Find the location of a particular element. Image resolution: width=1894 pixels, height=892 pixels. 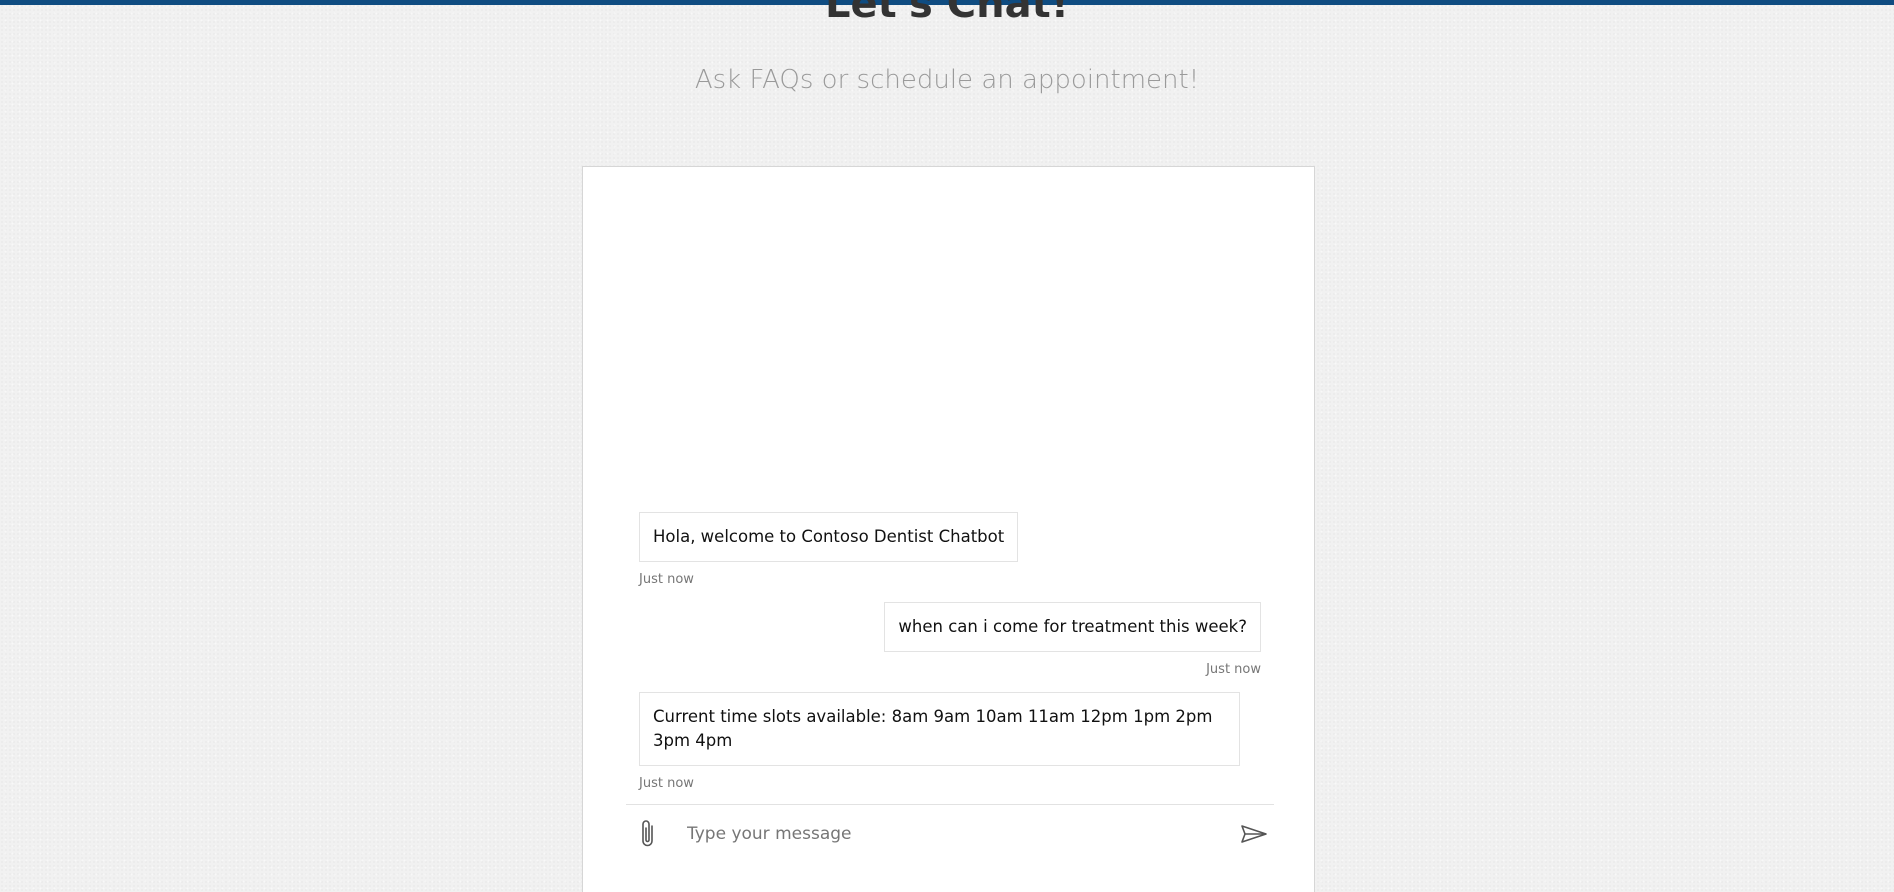

send-button is located at coordinates (1253, 834).